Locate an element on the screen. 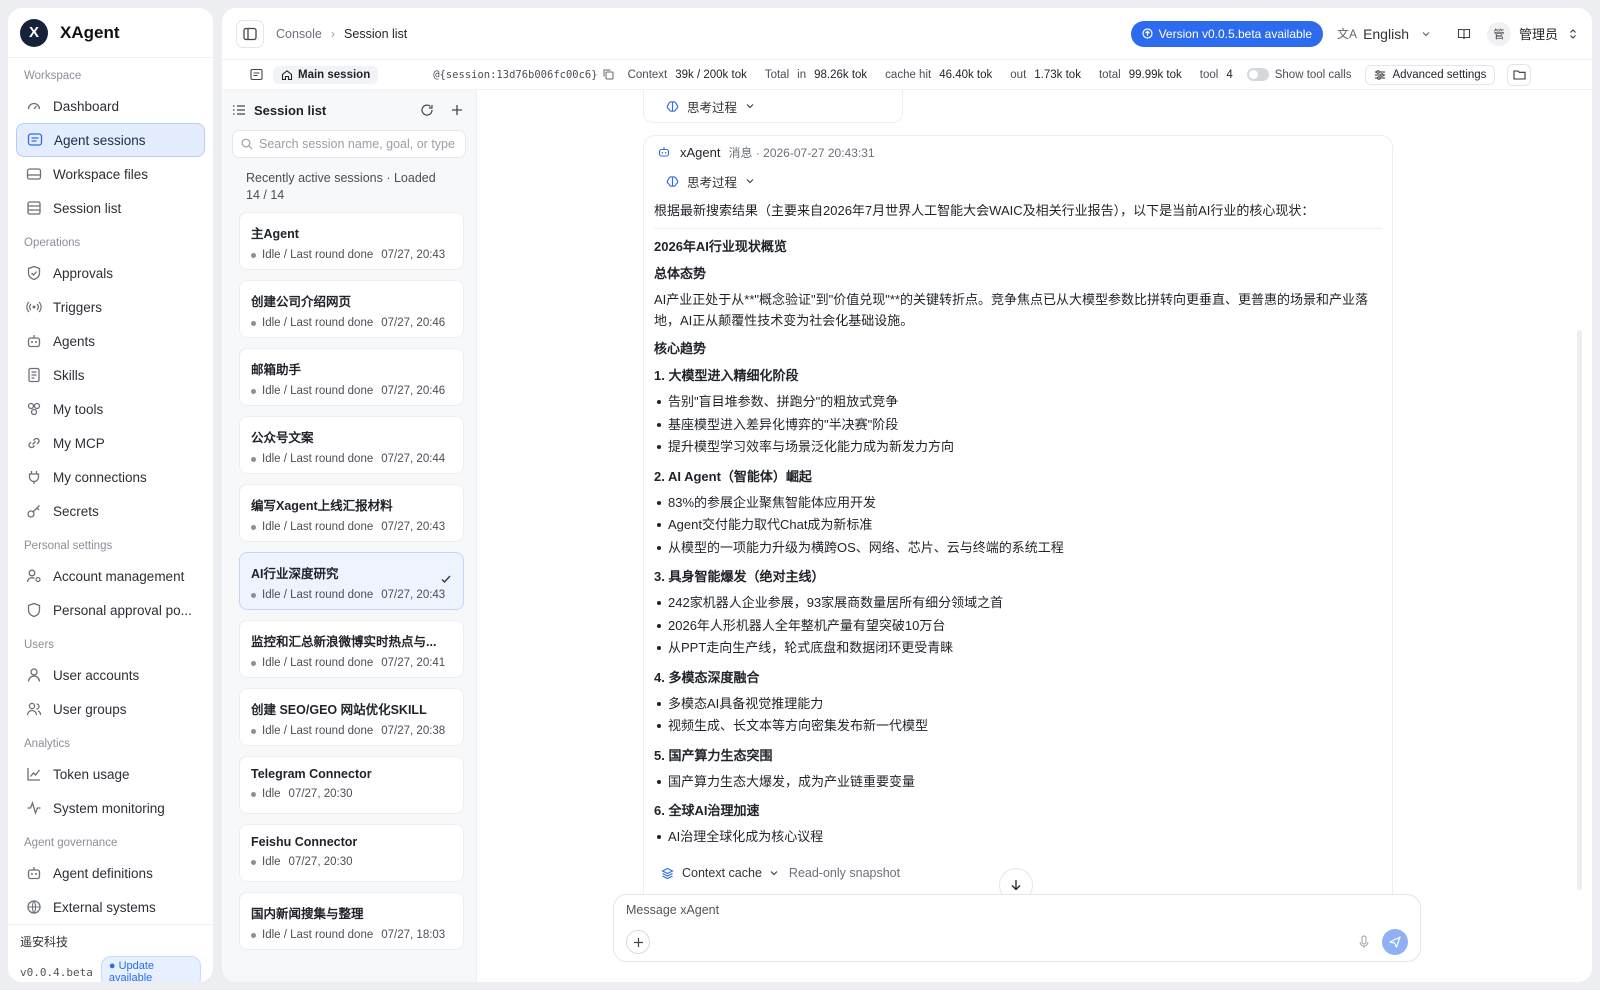 The height and width of the screenshot is (990, 1600). session-search-input: Search session name, goal, or type is located at coordinates (349, 144).